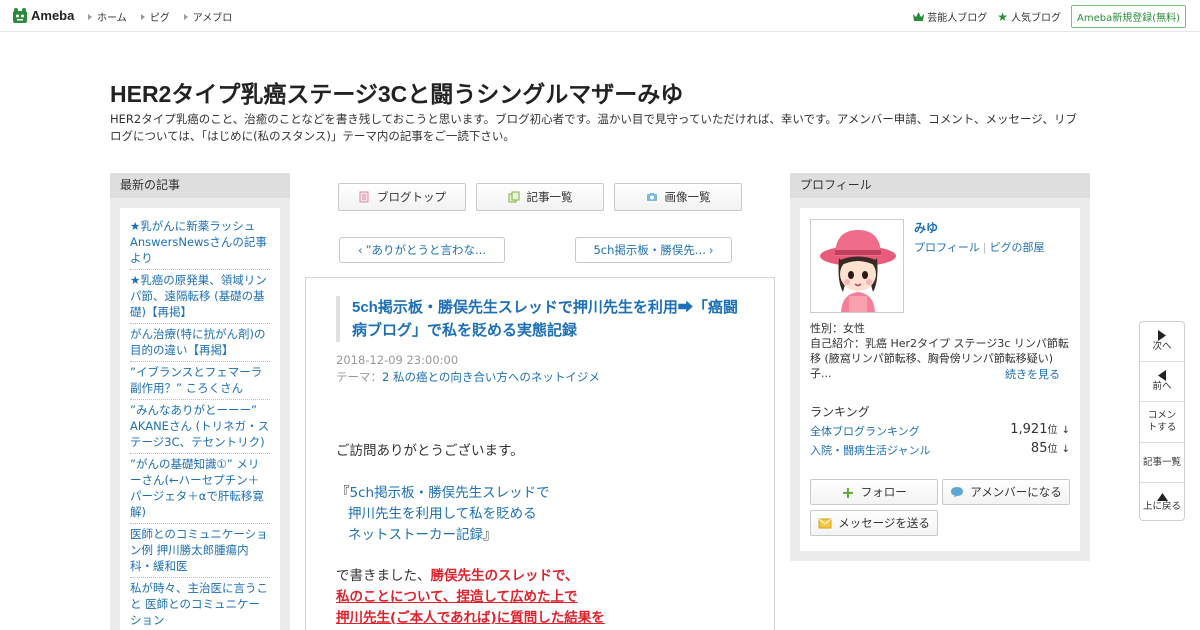 This screenshot has height=630, width=1200. Describe the element at coordinates (1128, 16) in the screenshot. I see `signup-button: Ameba新規登録(無料)` at that location.